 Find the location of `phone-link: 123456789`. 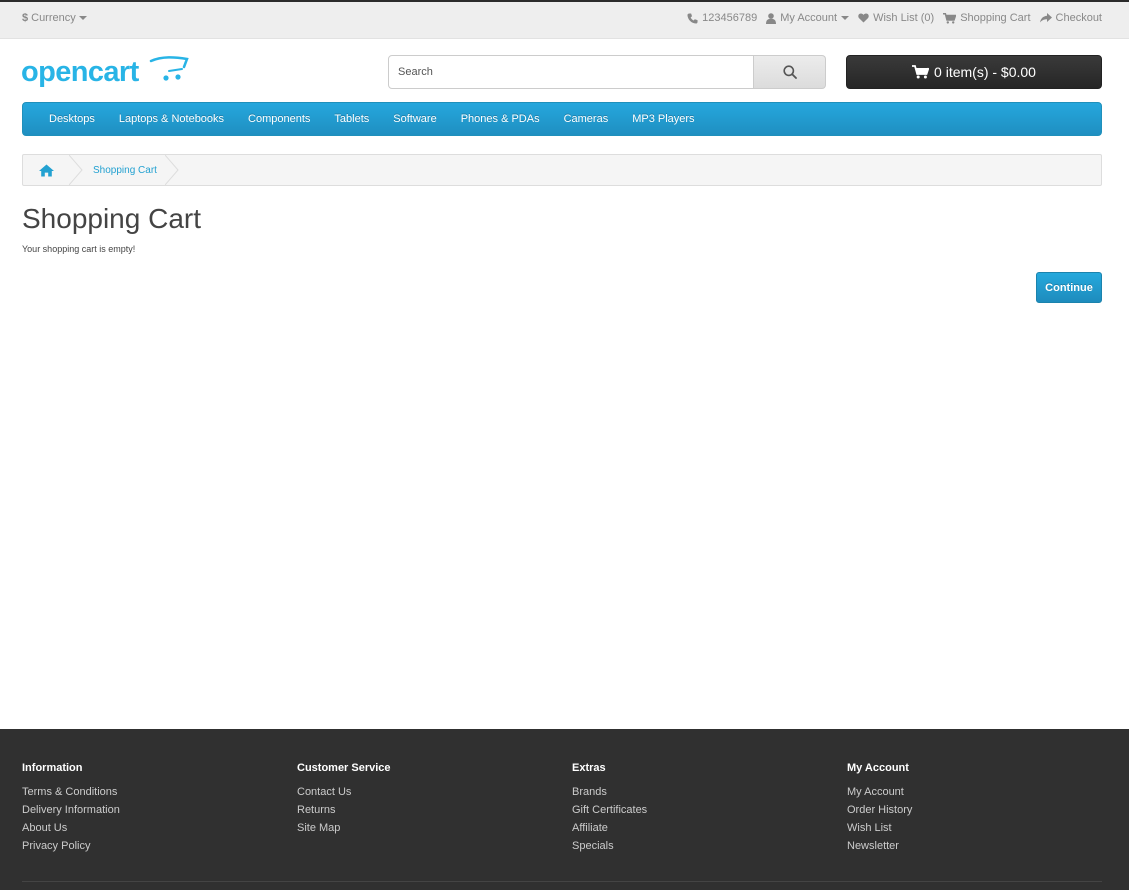

phone-link: 123456789 is located at coordinates (722, 18).